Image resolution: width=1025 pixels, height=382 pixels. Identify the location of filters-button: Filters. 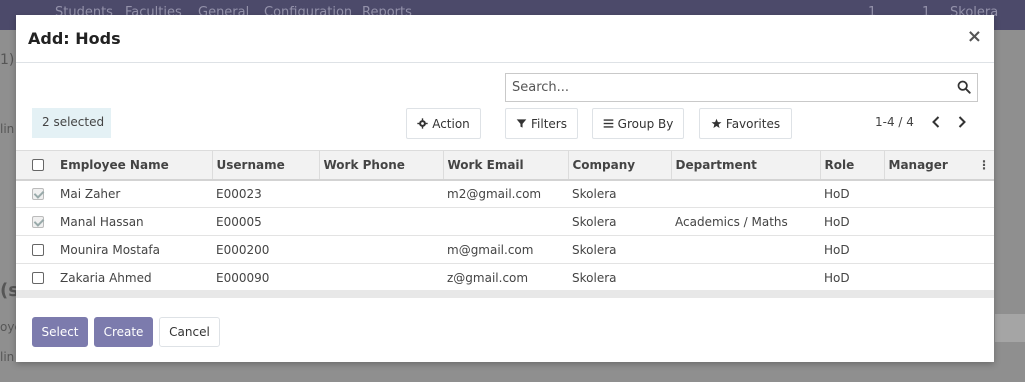
(541, 123).